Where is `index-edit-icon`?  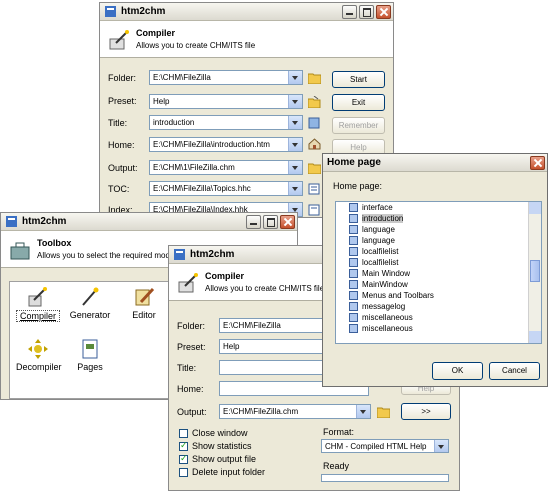 index-edit-icon is located at coordinates (314, 210).